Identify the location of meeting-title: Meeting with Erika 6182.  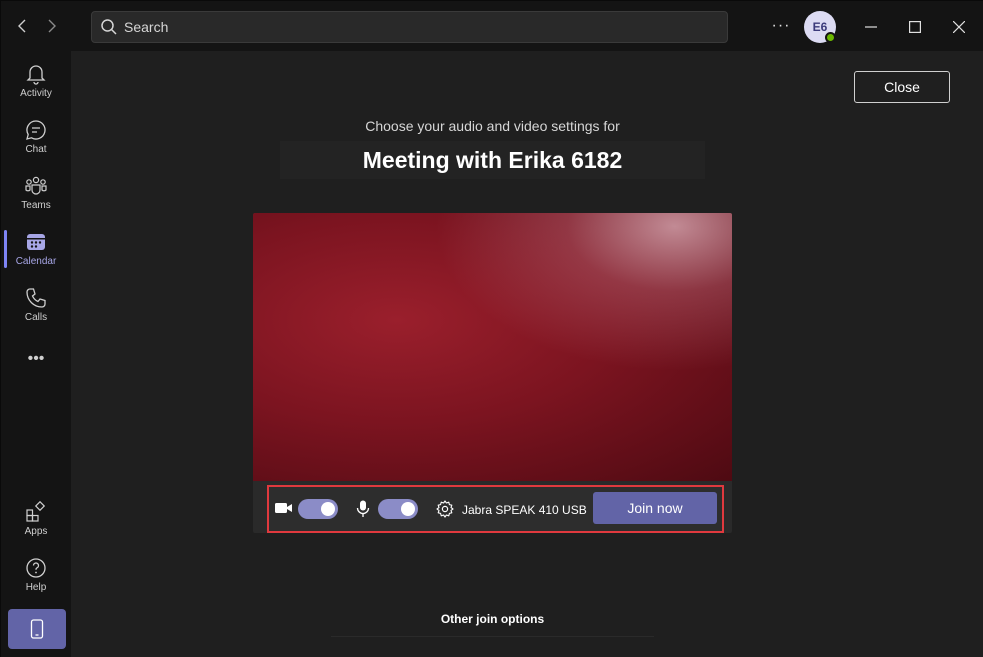
(492, 159).